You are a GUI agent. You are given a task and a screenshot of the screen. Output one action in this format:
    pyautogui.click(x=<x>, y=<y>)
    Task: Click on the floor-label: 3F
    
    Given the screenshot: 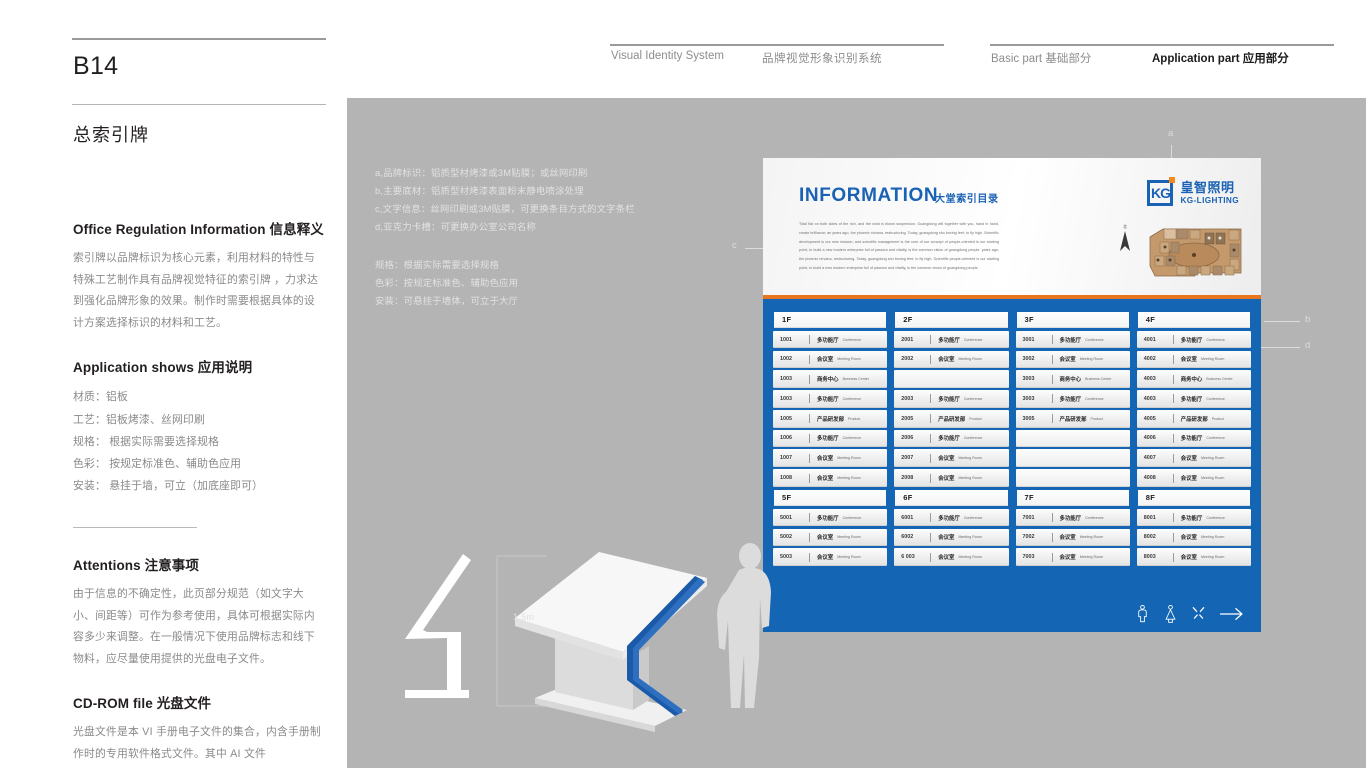 What is the action you would take?
    pyautogui.click(x=1029, y=320)
    